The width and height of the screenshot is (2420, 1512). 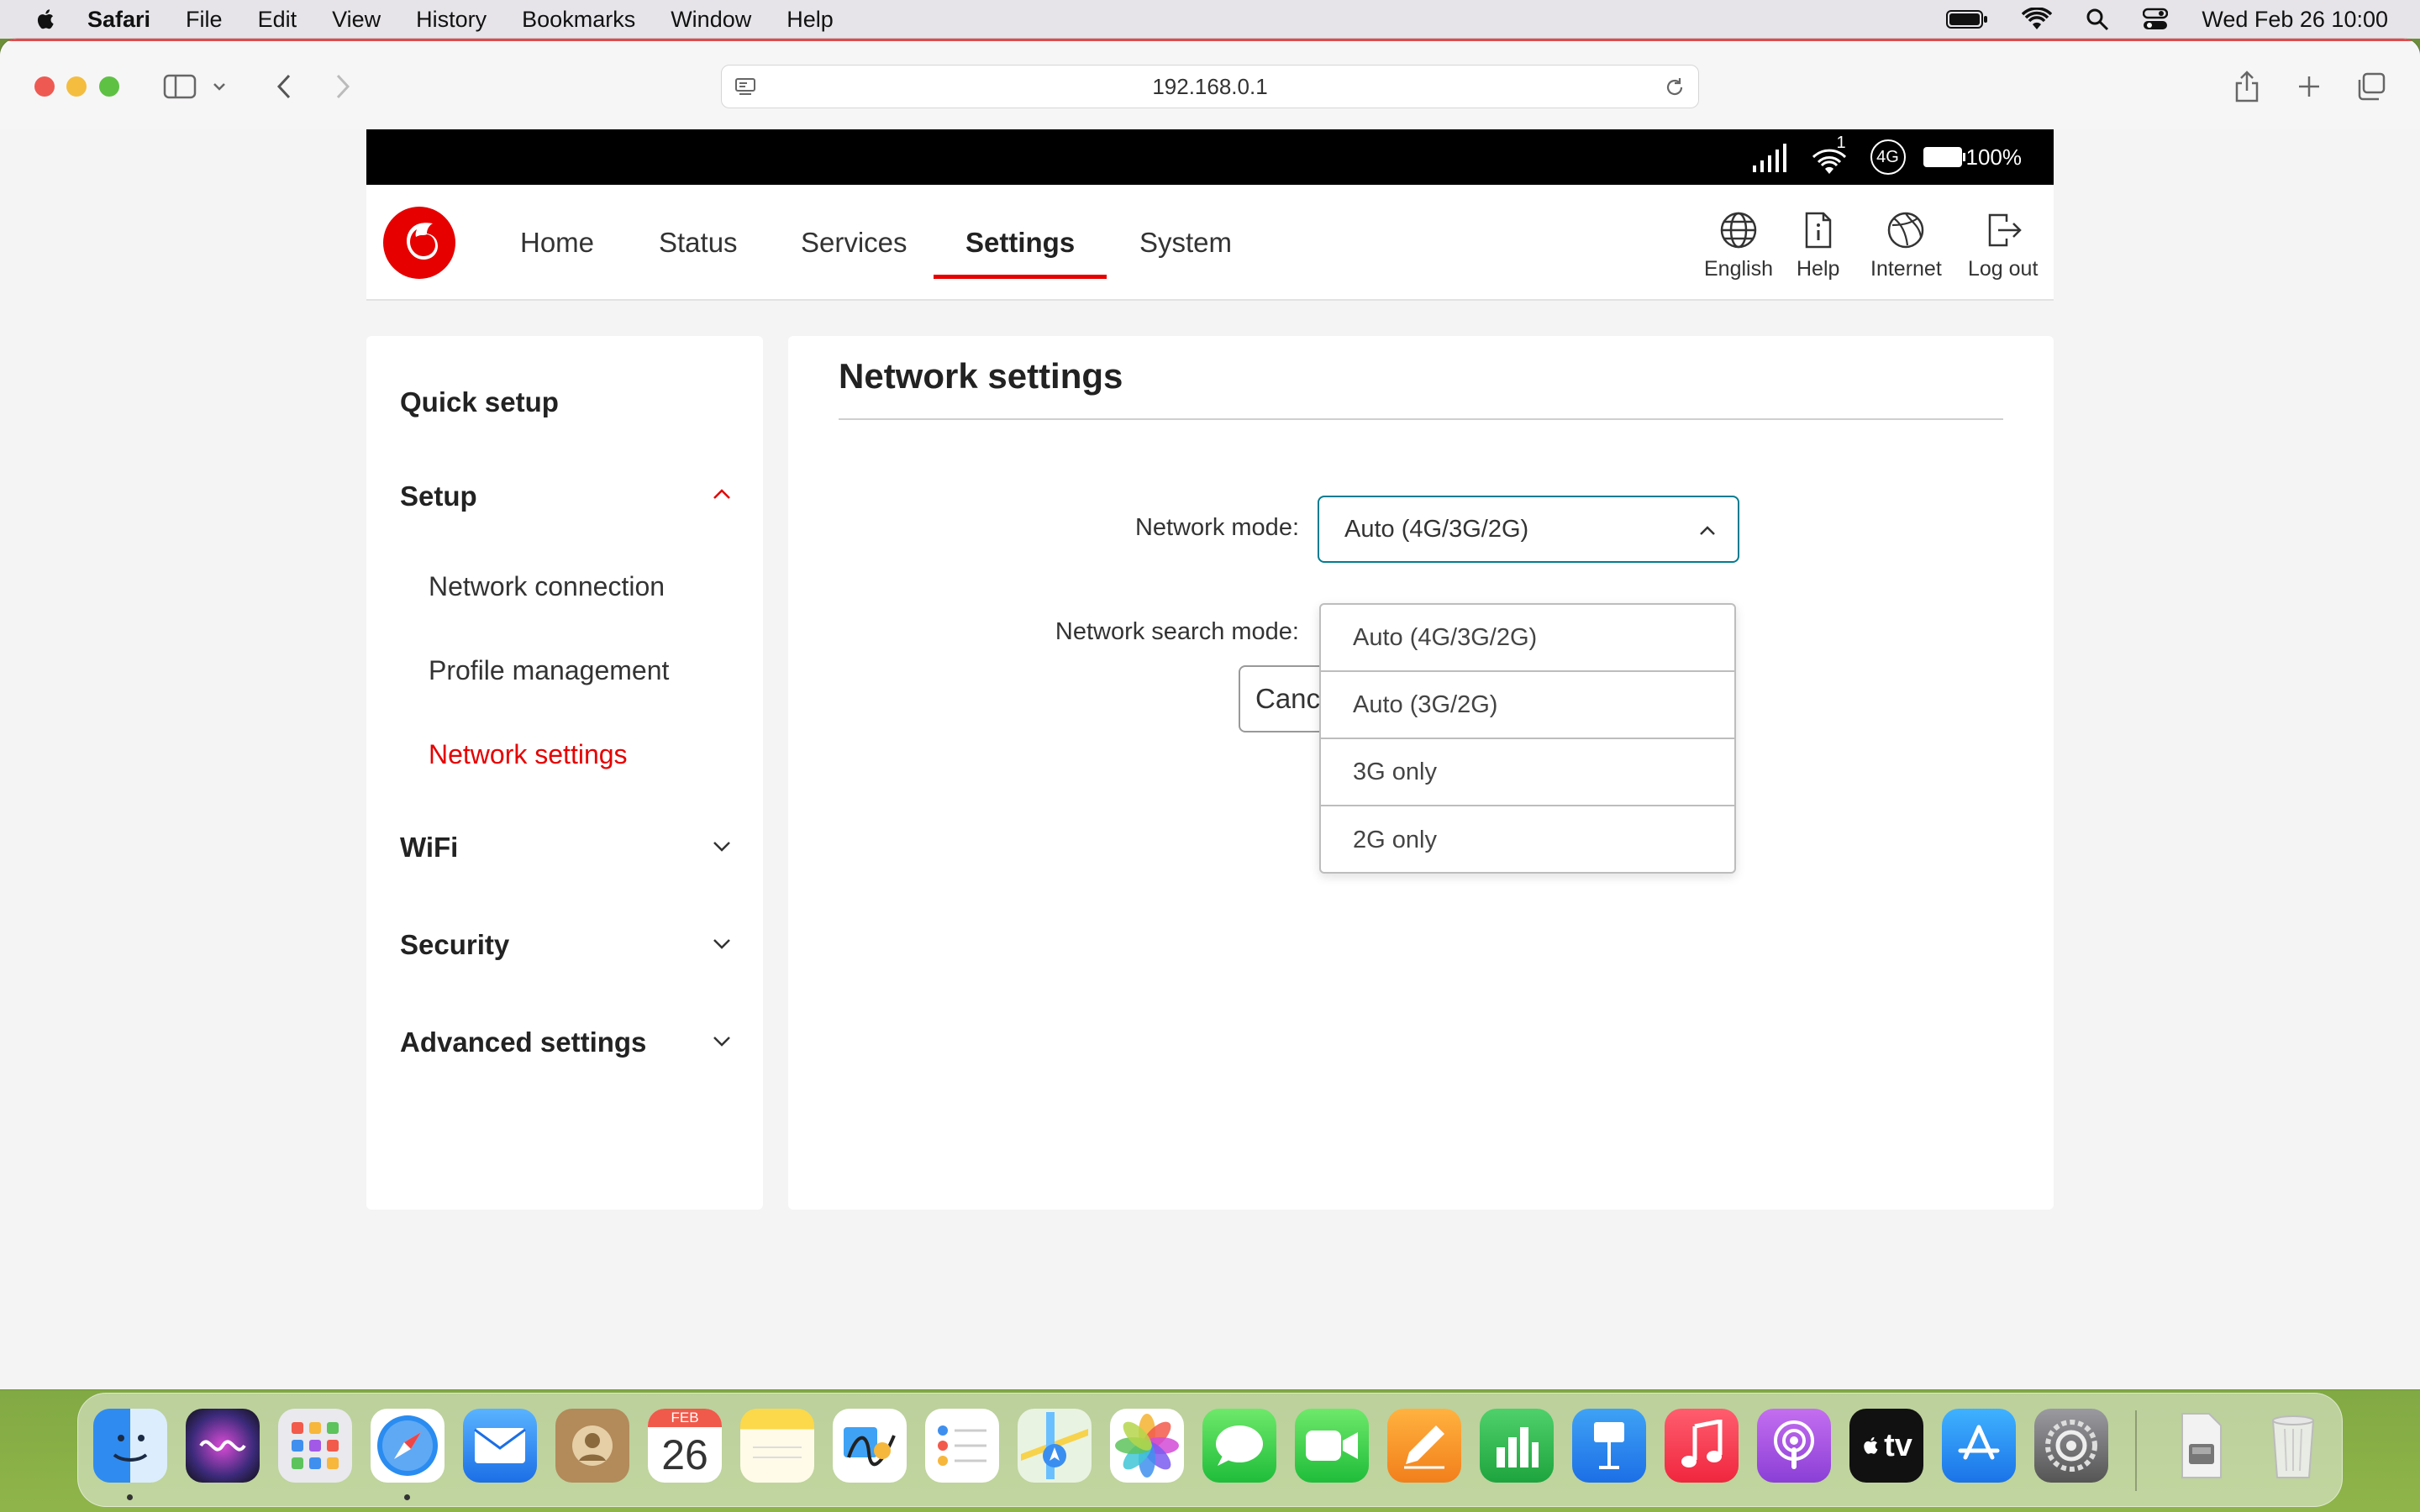 What do you see at coordinates (44, 86) in the screenshot?
I see `close-window-button` at bounding box center [44, 86].